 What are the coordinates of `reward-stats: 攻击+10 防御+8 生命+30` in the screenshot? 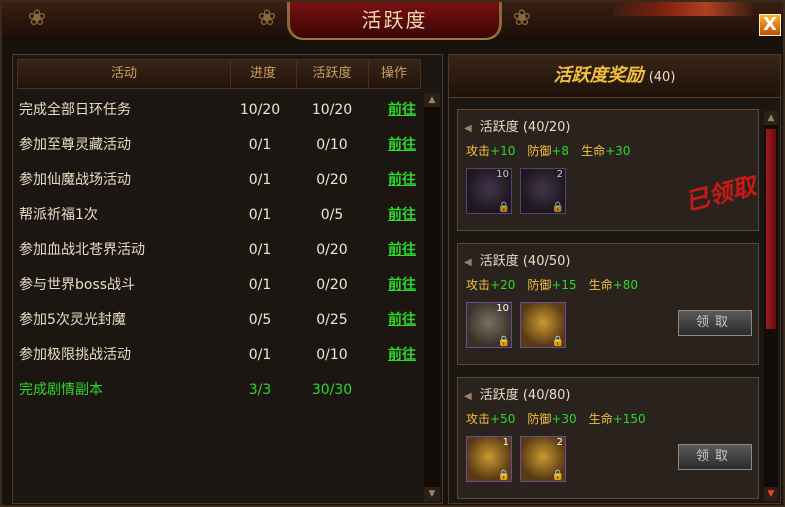 It's located at (554, 150).